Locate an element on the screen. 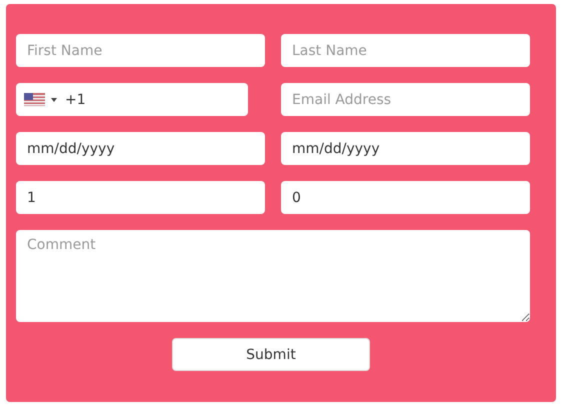 The width and height of the screenshot is (562, 407). input-field: 0 is located at coordinates (405, 197).